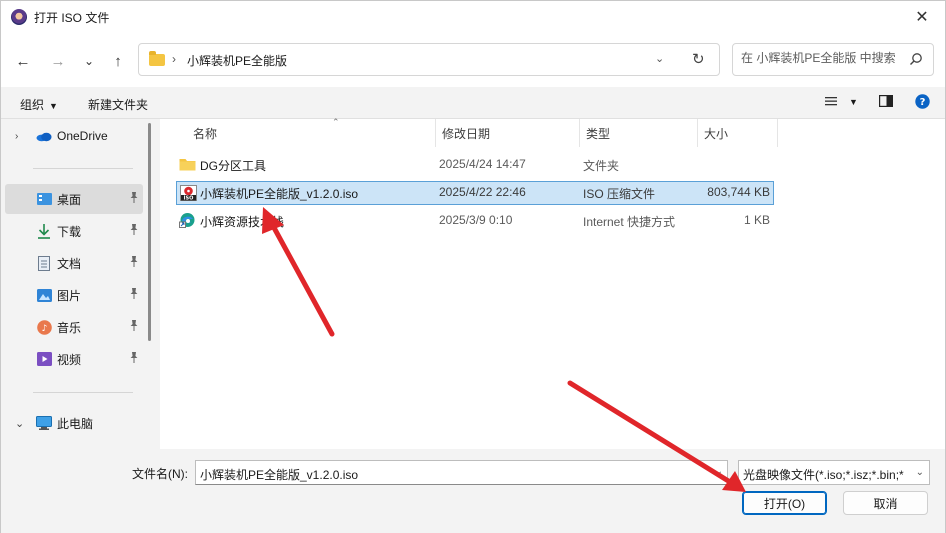 Image resolution: width=946 pixels, height=533 pixels. I want to click on sidebar-item-label: 此电脑, so click(75, 423).